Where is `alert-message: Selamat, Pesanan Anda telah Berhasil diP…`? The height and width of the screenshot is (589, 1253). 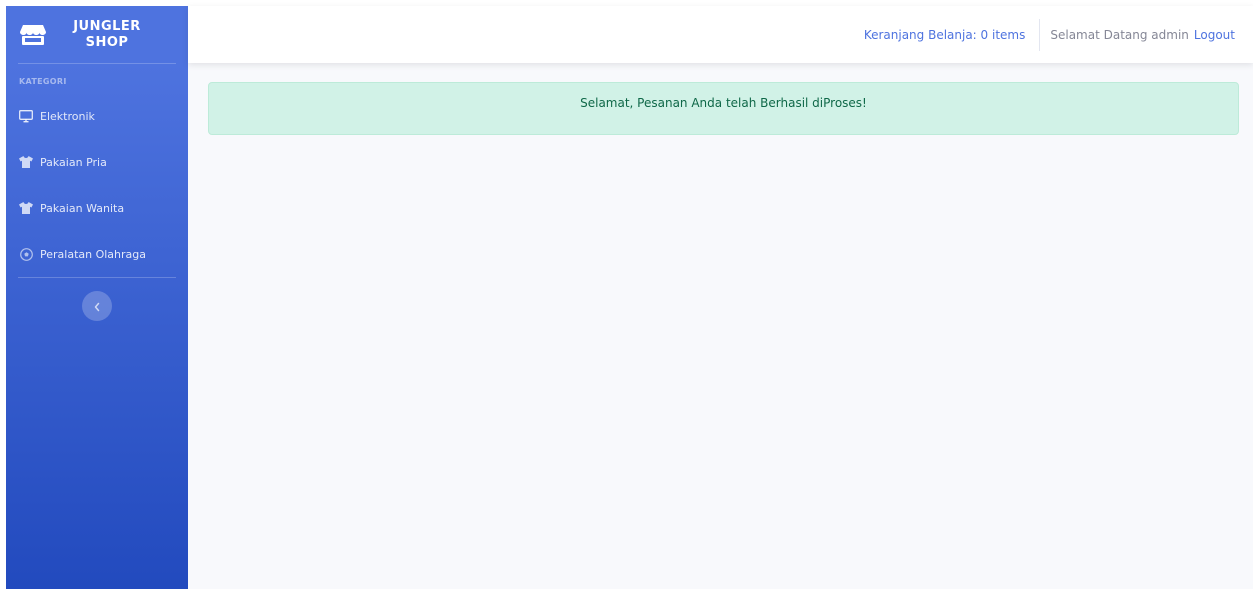
alert-message: Selamat, Pesanan Anda telah Berhasil diP… is located at coordinates (723, 103).